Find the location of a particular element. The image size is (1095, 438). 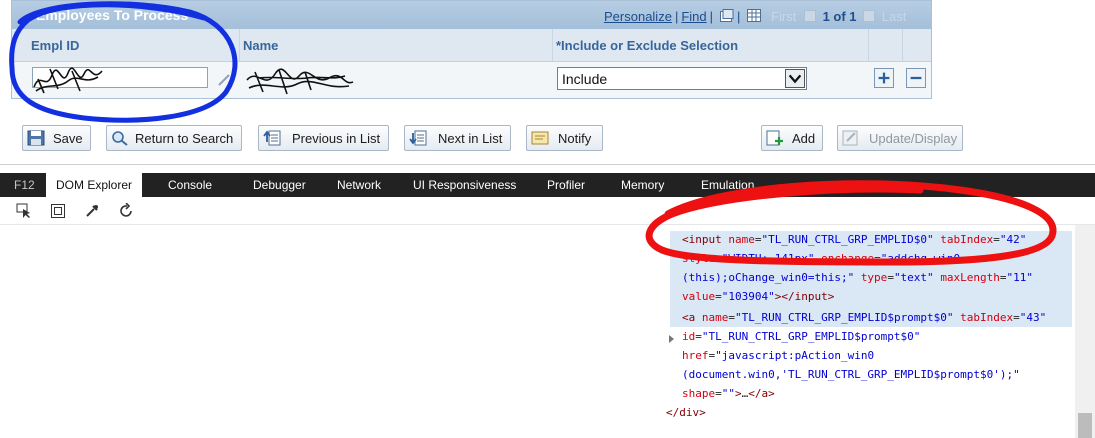

previous-in-list-button: Previous in List is located at coordinates (323, 138).